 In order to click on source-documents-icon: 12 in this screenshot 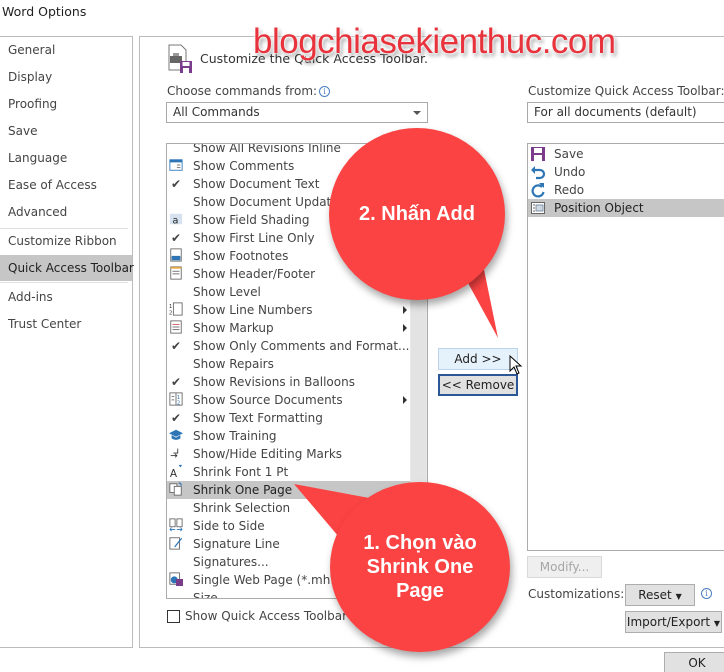, I will do `click(176, 400)`.